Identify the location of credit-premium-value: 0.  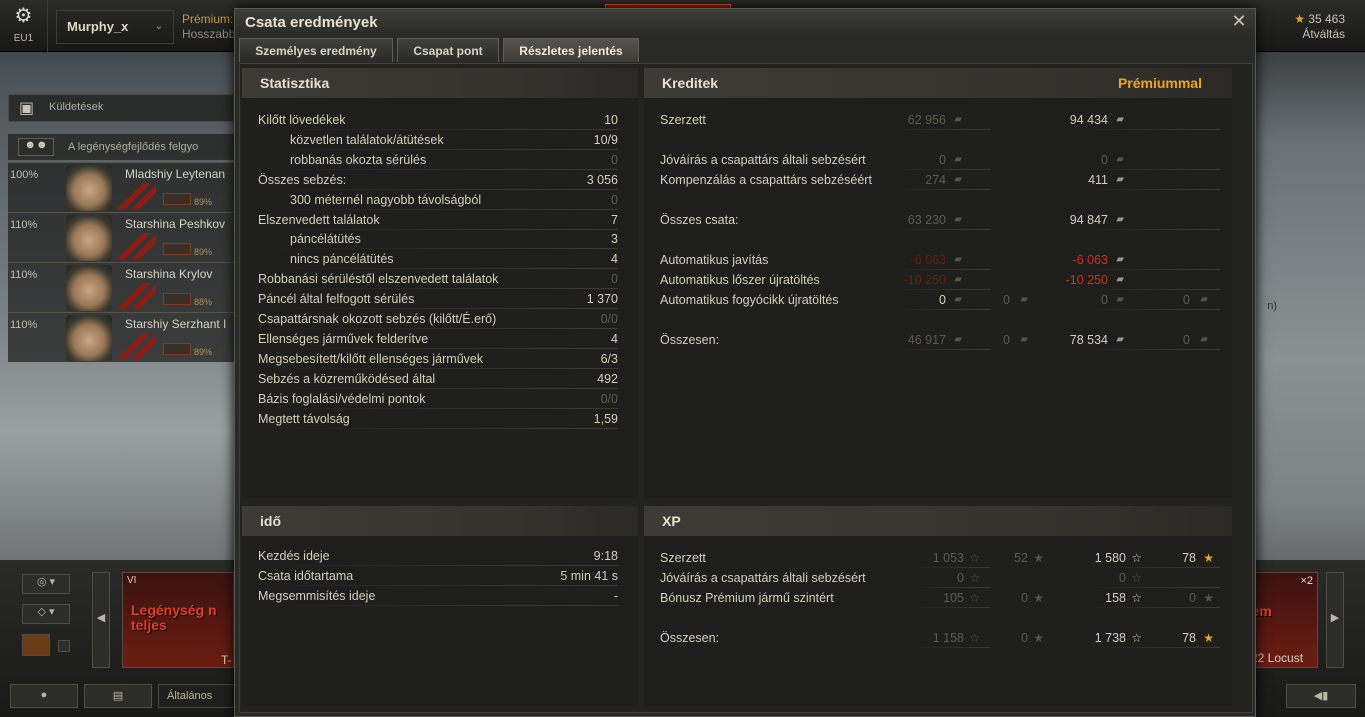
(1104, 300).